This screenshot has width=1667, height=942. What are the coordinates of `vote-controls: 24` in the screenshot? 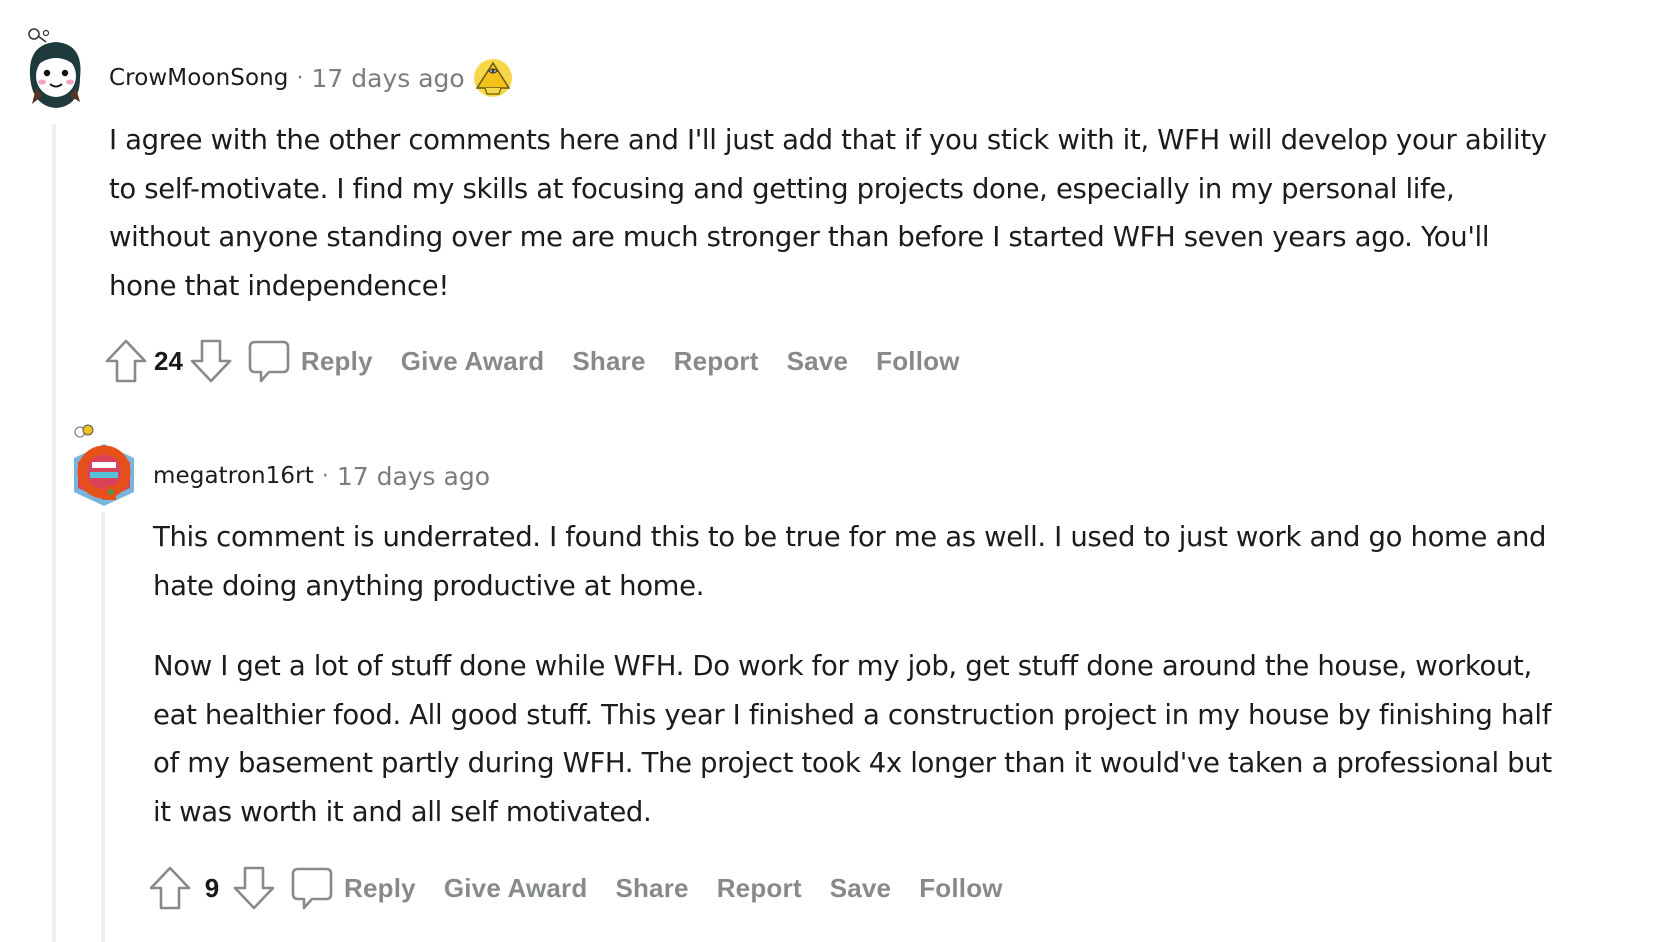 It's located at (168, 361).